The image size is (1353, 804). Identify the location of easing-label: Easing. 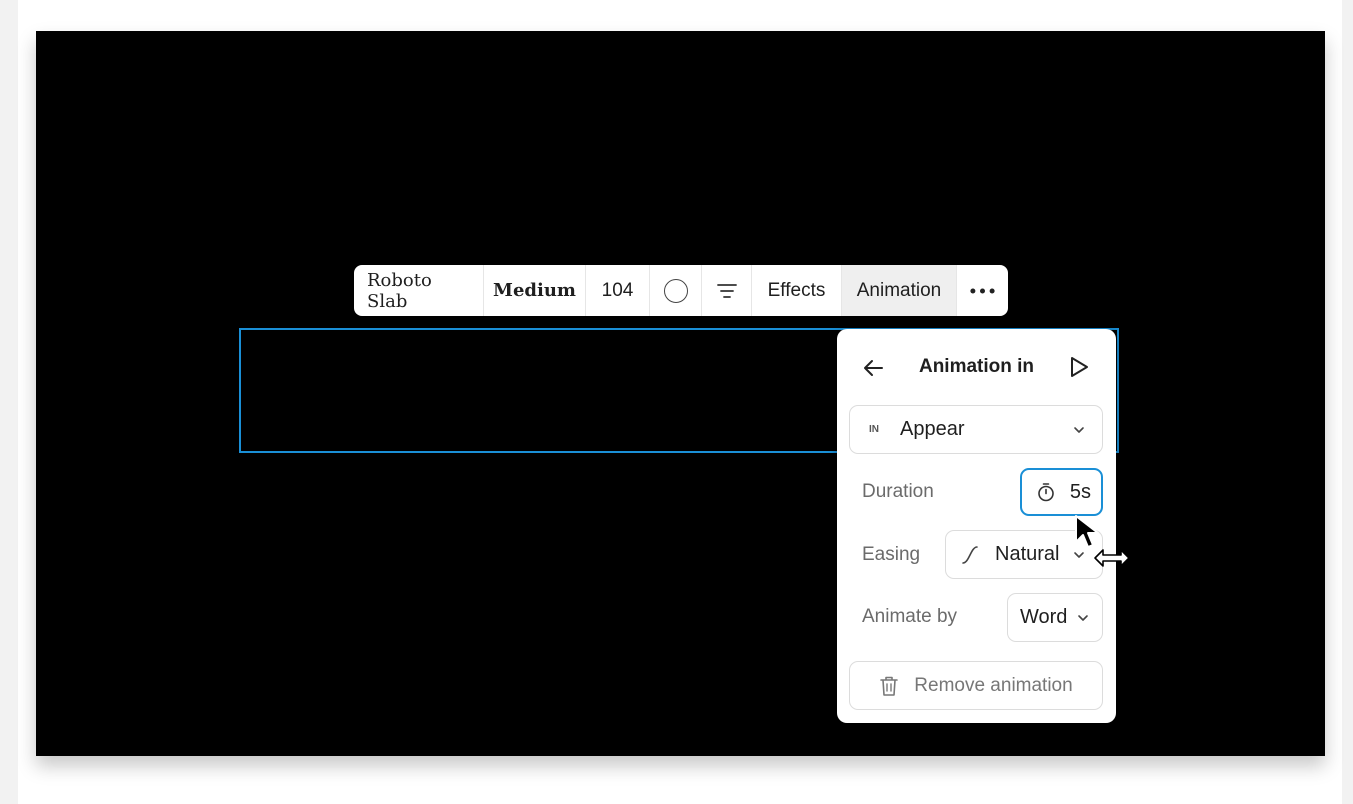
(891, 554).